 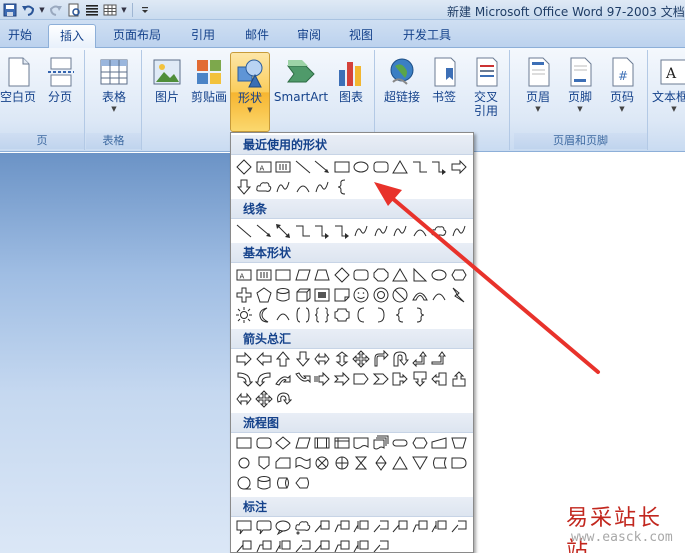 What do you see at coordinates (427, 36) in the screenshot?
I see `tab-developer: 开发工具` at bounding box center [427, 36].